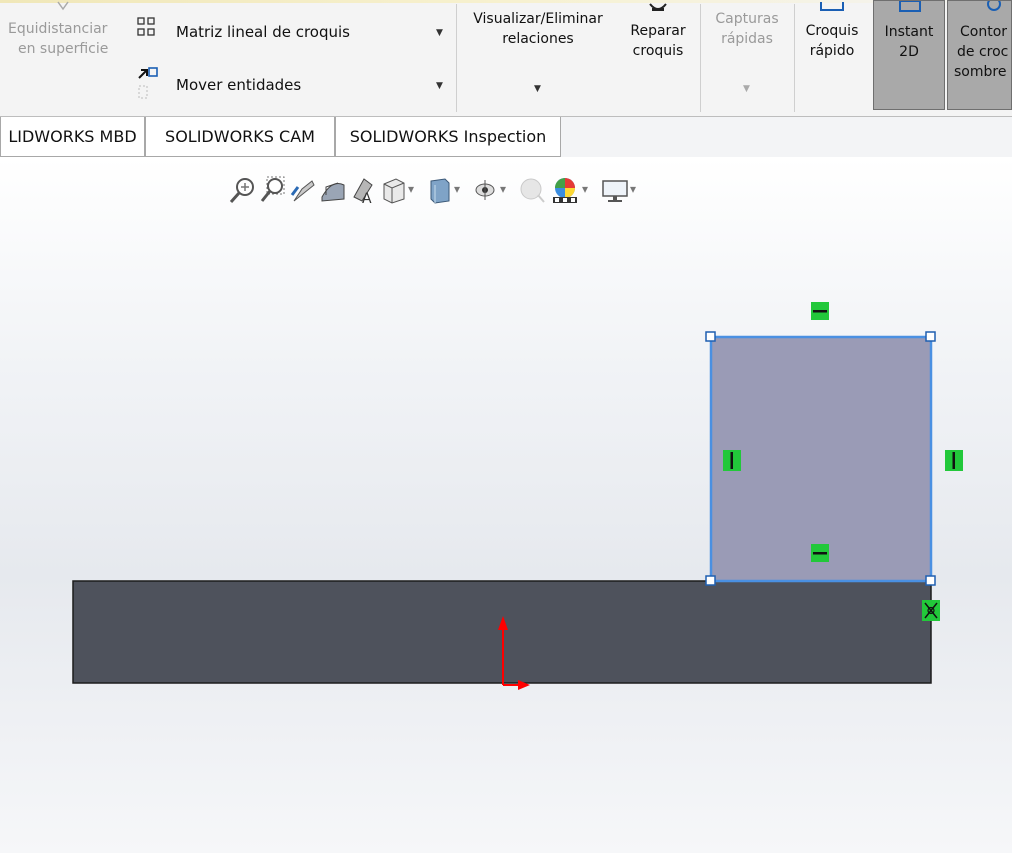 This screenshot has height=853, width=1012. I want to click on coincident-relation-icon, so click(931, 610).